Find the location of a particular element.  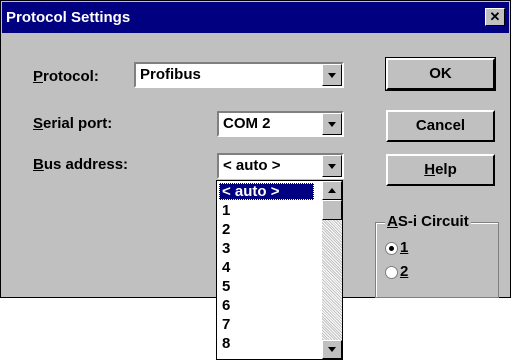

scrollbar-thumb is located at coordinates (332, 210).